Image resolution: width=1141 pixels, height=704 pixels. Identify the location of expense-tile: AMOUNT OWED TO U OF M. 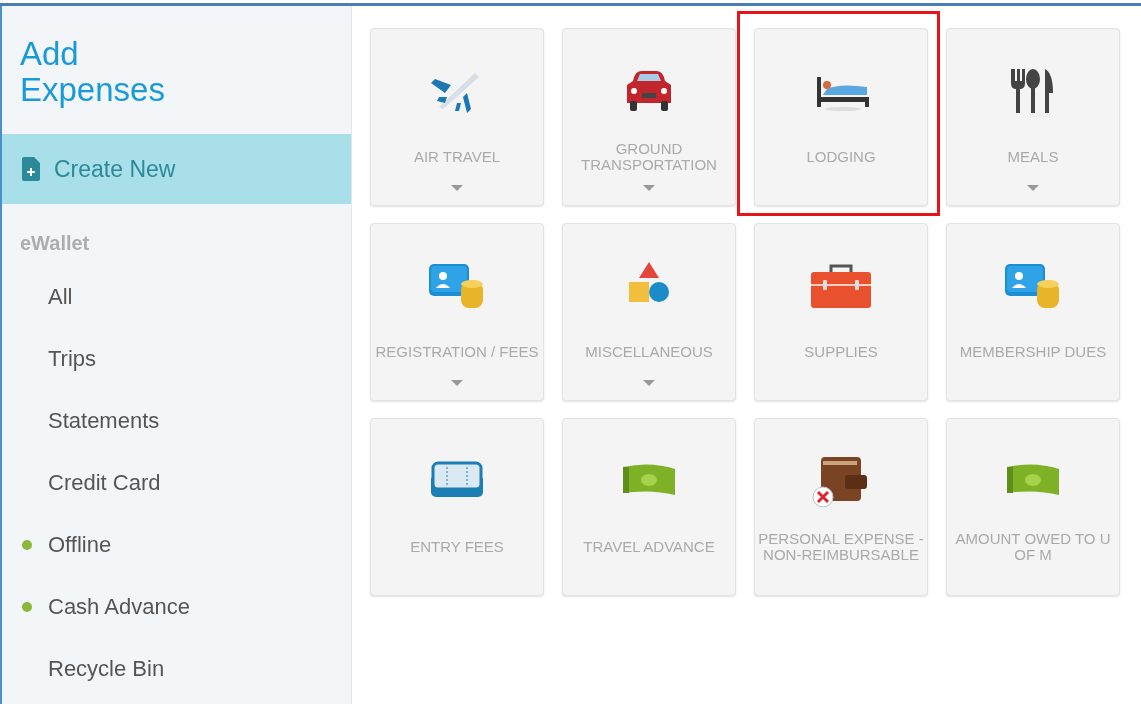
(1033, 507).